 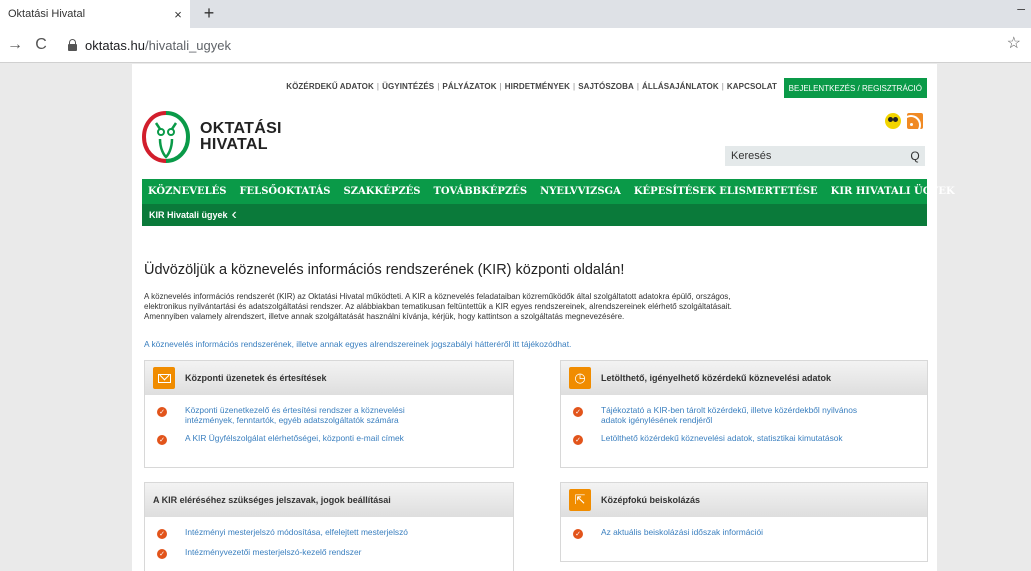 What do you see at coordinates (915, 156) in the screenshot?
I see `search-icon: Q` at bounding box center [915, 156].